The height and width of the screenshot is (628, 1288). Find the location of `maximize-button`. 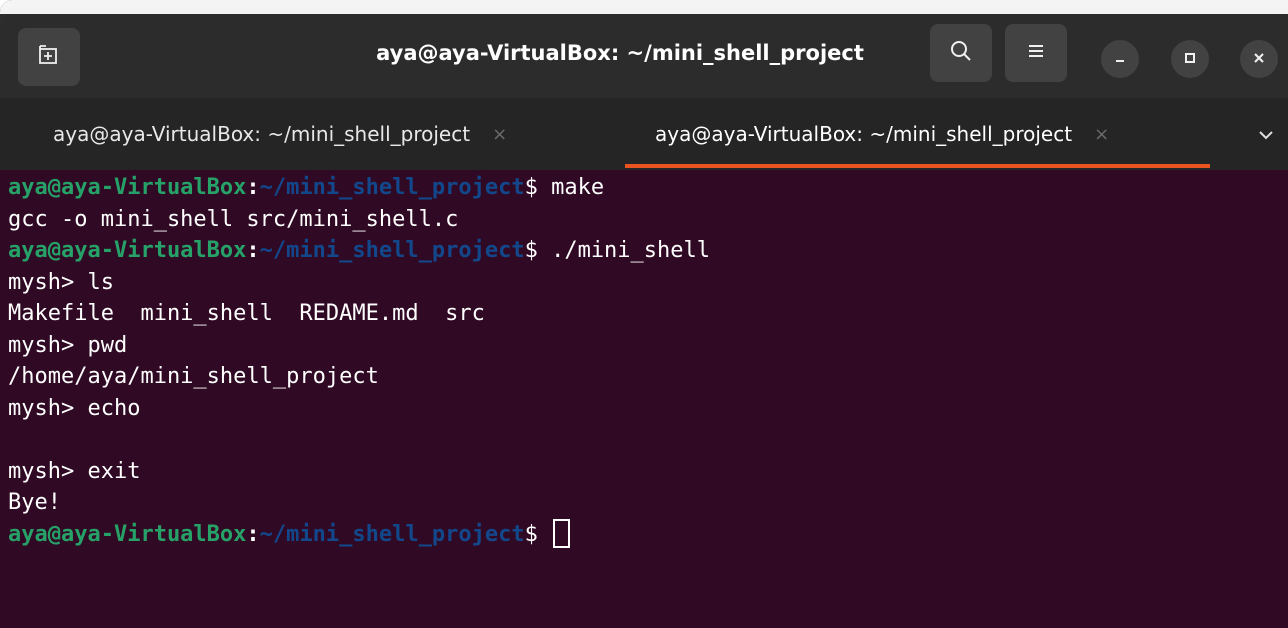

maximize-button is located at coordinates (1190, 59).